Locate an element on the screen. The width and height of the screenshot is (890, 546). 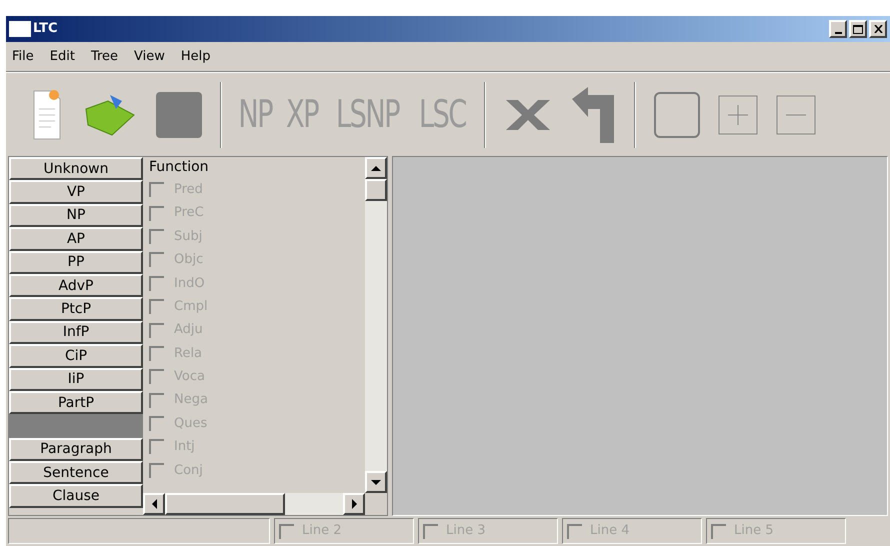
phrase-button: Paragraph is located at coordinates (76, 450).